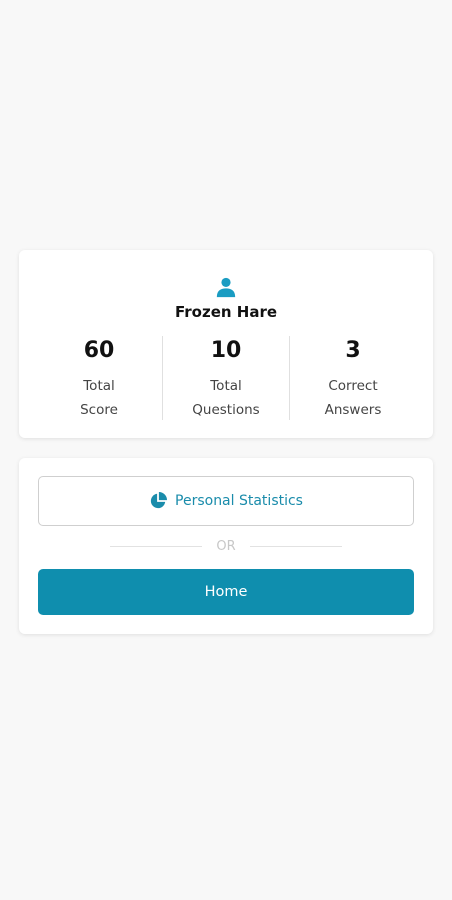 The image size is (452, 900). What do you see at coordinates (353, 398) in the screenshot?
I see `stat-label: Correct Answers` at bounding box center [353, 398].